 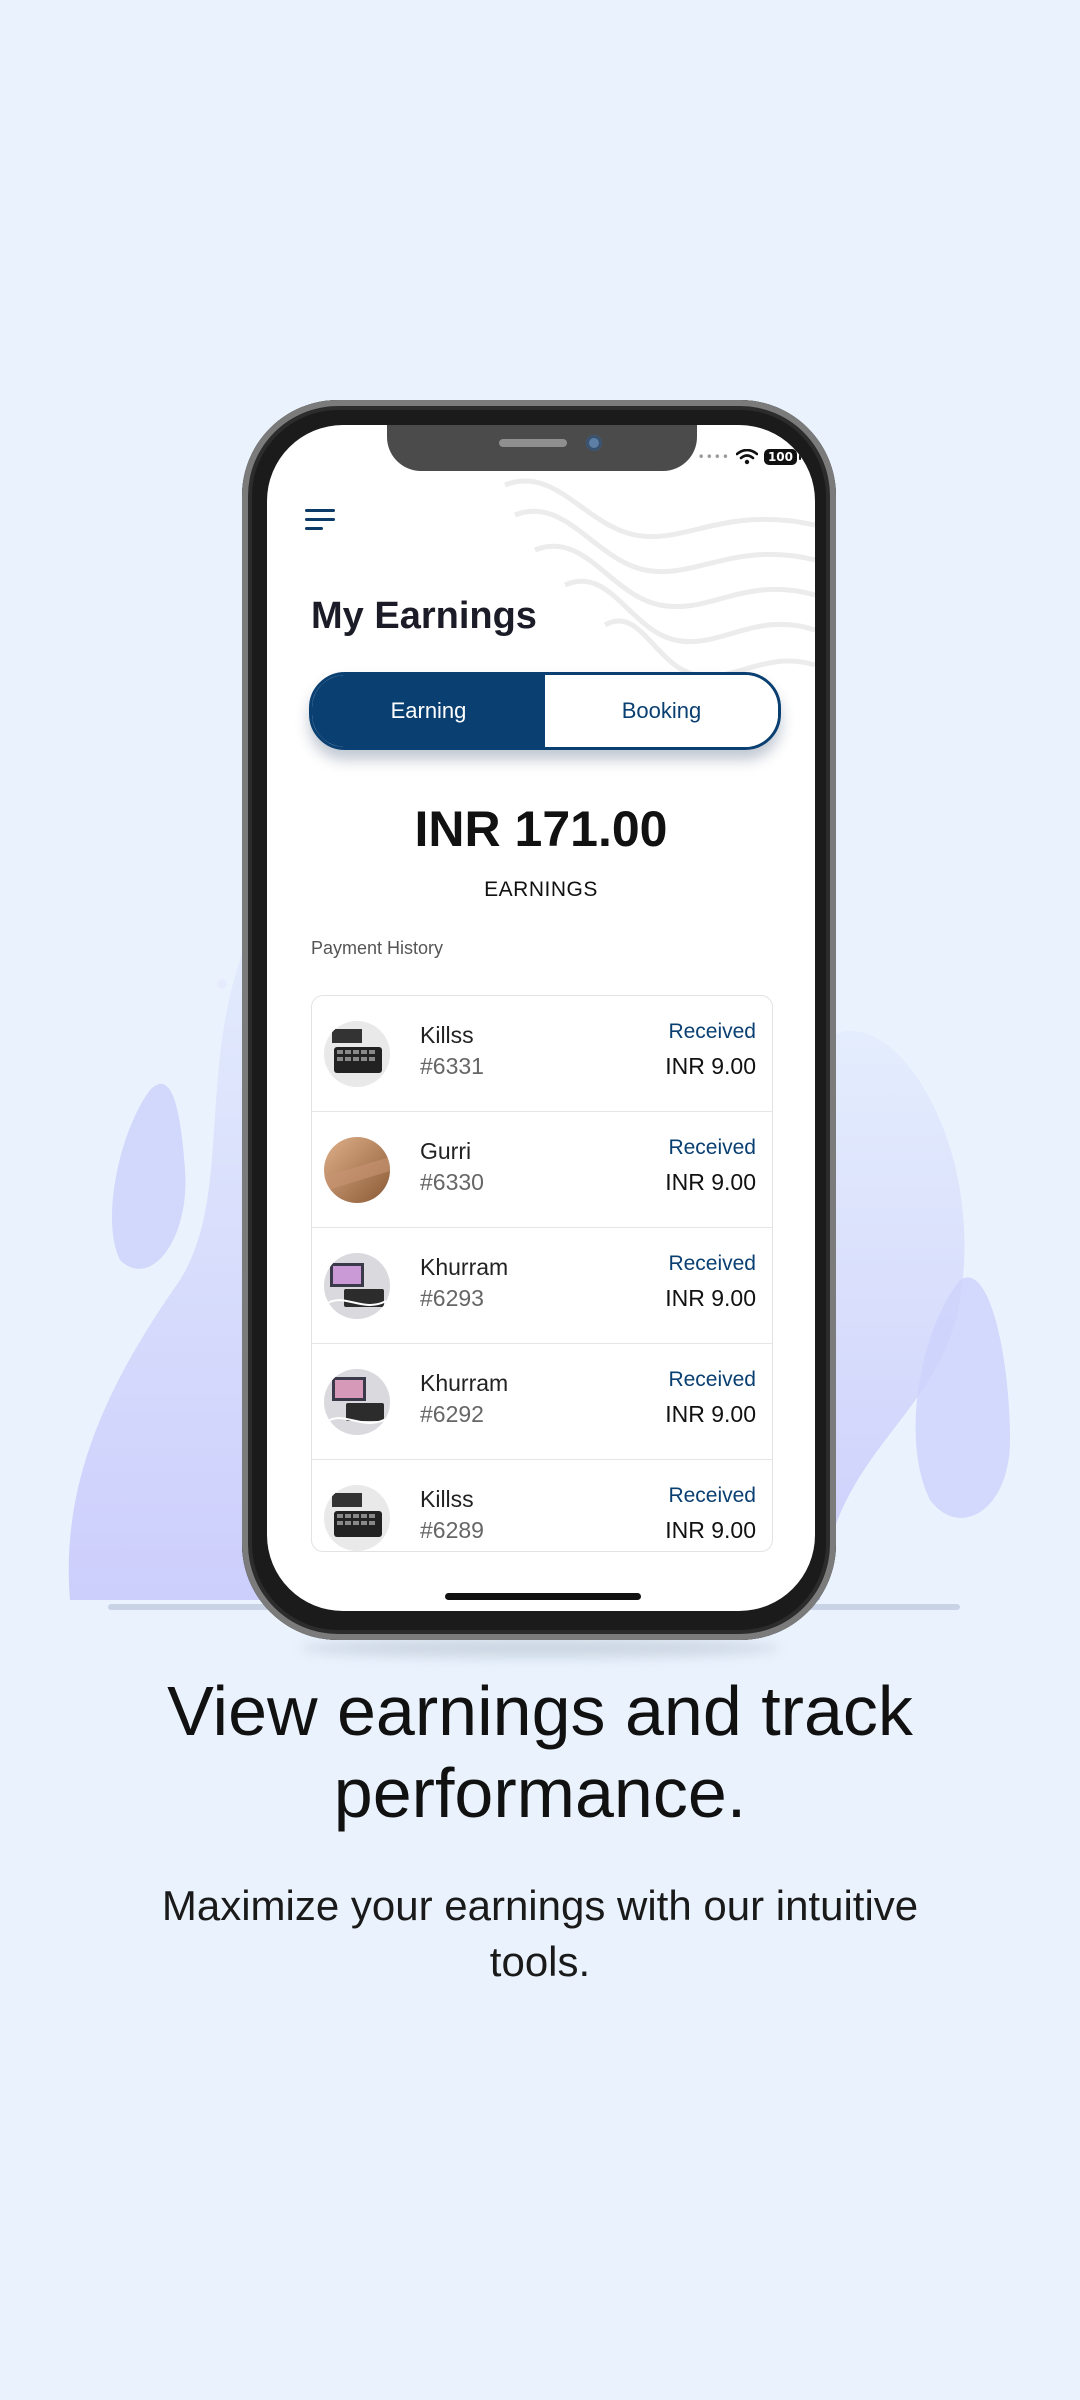 I want to click on payment-history-title: Payment History, so click(x=377, y=948).